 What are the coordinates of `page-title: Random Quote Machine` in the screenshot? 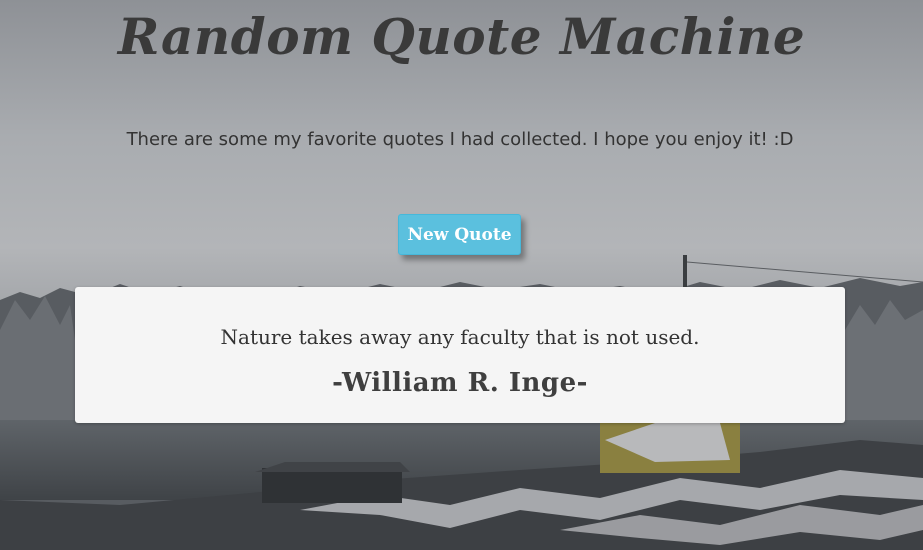 It's located at (461, 36).